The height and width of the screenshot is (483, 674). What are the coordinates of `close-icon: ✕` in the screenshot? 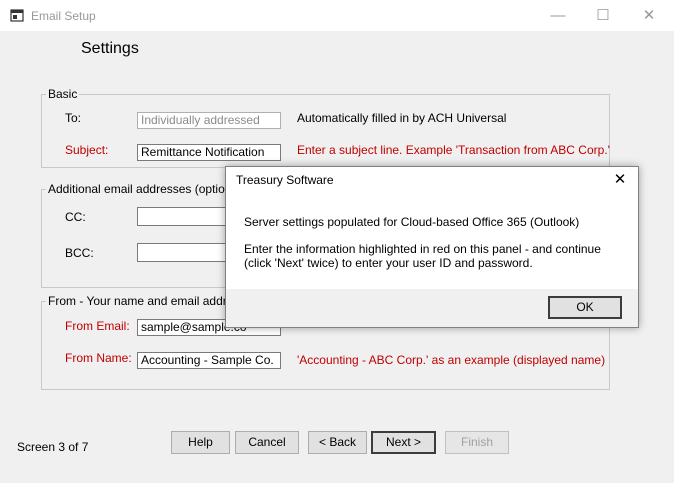 It's located at (649, 16).